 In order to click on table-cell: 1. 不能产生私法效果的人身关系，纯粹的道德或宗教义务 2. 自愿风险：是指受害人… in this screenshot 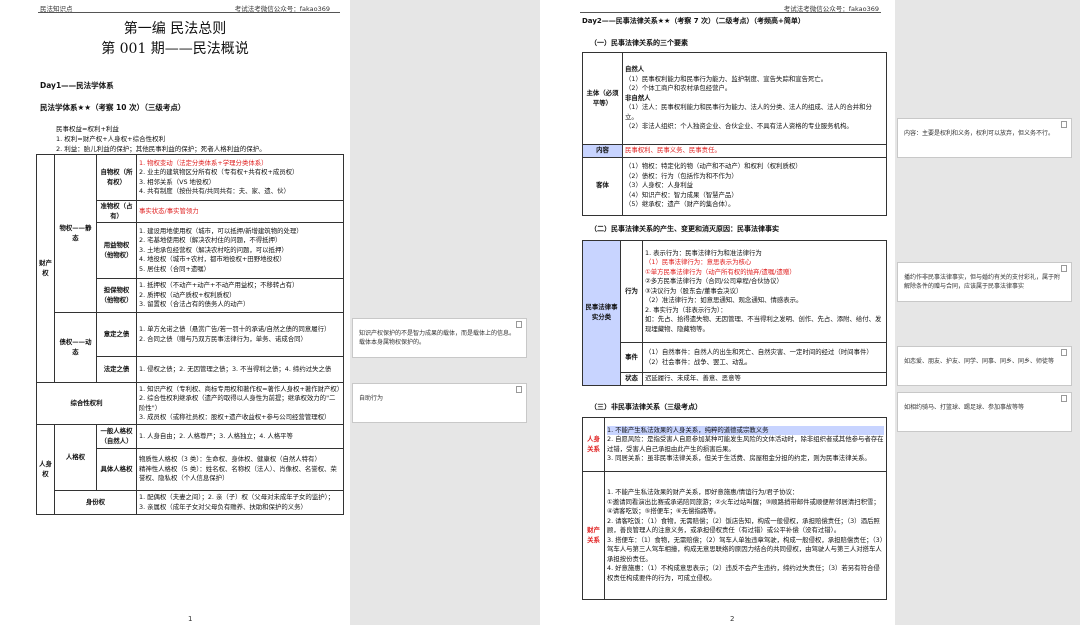, I will do `click(745, 444)`.